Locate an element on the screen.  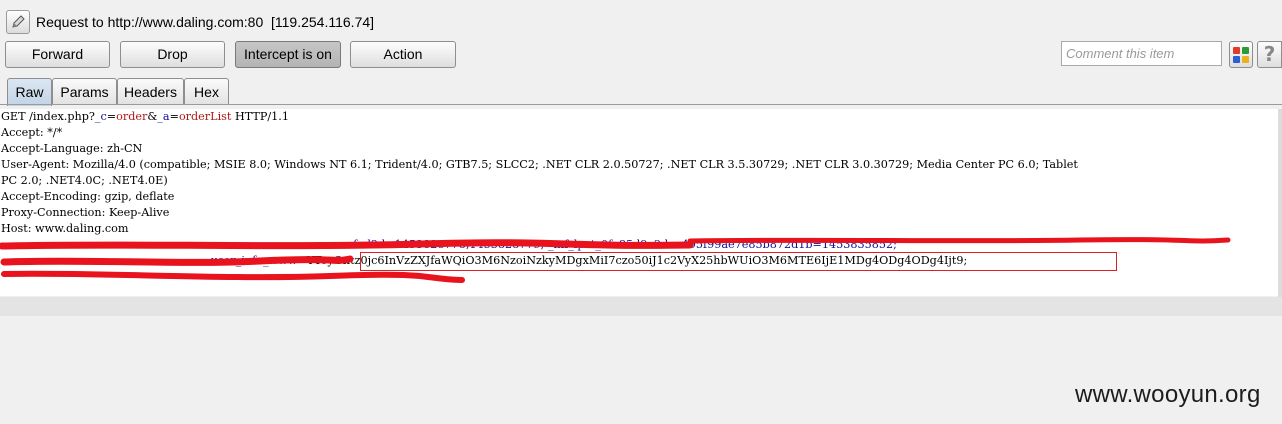
tab-headers: Headers is located at coordinates (150, 91).